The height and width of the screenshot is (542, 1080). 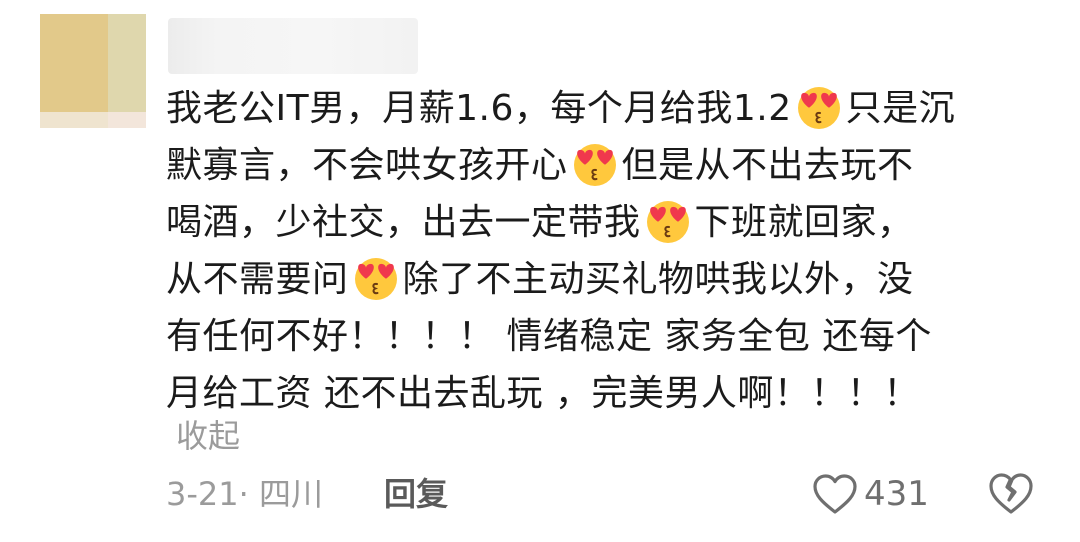 What do you see at coordinates (549, 336) in the screenshot?
I see `comment-line: 有任何不好！！！！ 情绪稳定 家务全包 还每个` at bounding box center [549, 336].